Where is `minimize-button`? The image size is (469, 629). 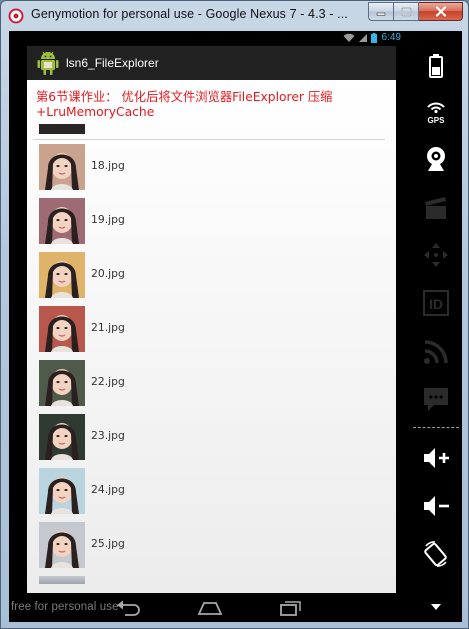
minimize-button is located at coordinates (381, 11).